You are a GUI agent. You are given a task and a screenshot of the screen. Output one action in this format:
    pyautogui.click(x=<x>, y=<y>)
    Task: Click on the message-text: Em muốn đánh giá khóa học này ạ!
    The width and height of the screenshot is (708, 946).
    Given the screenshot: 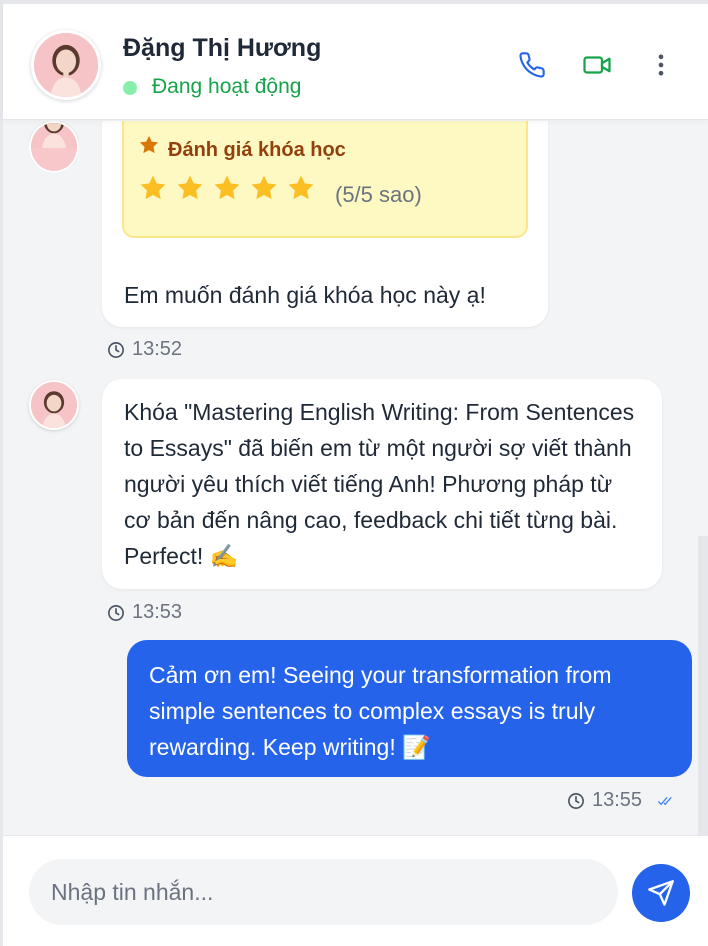 What is the action you would take?
    pyautogui.click(x=305, y=295)
    